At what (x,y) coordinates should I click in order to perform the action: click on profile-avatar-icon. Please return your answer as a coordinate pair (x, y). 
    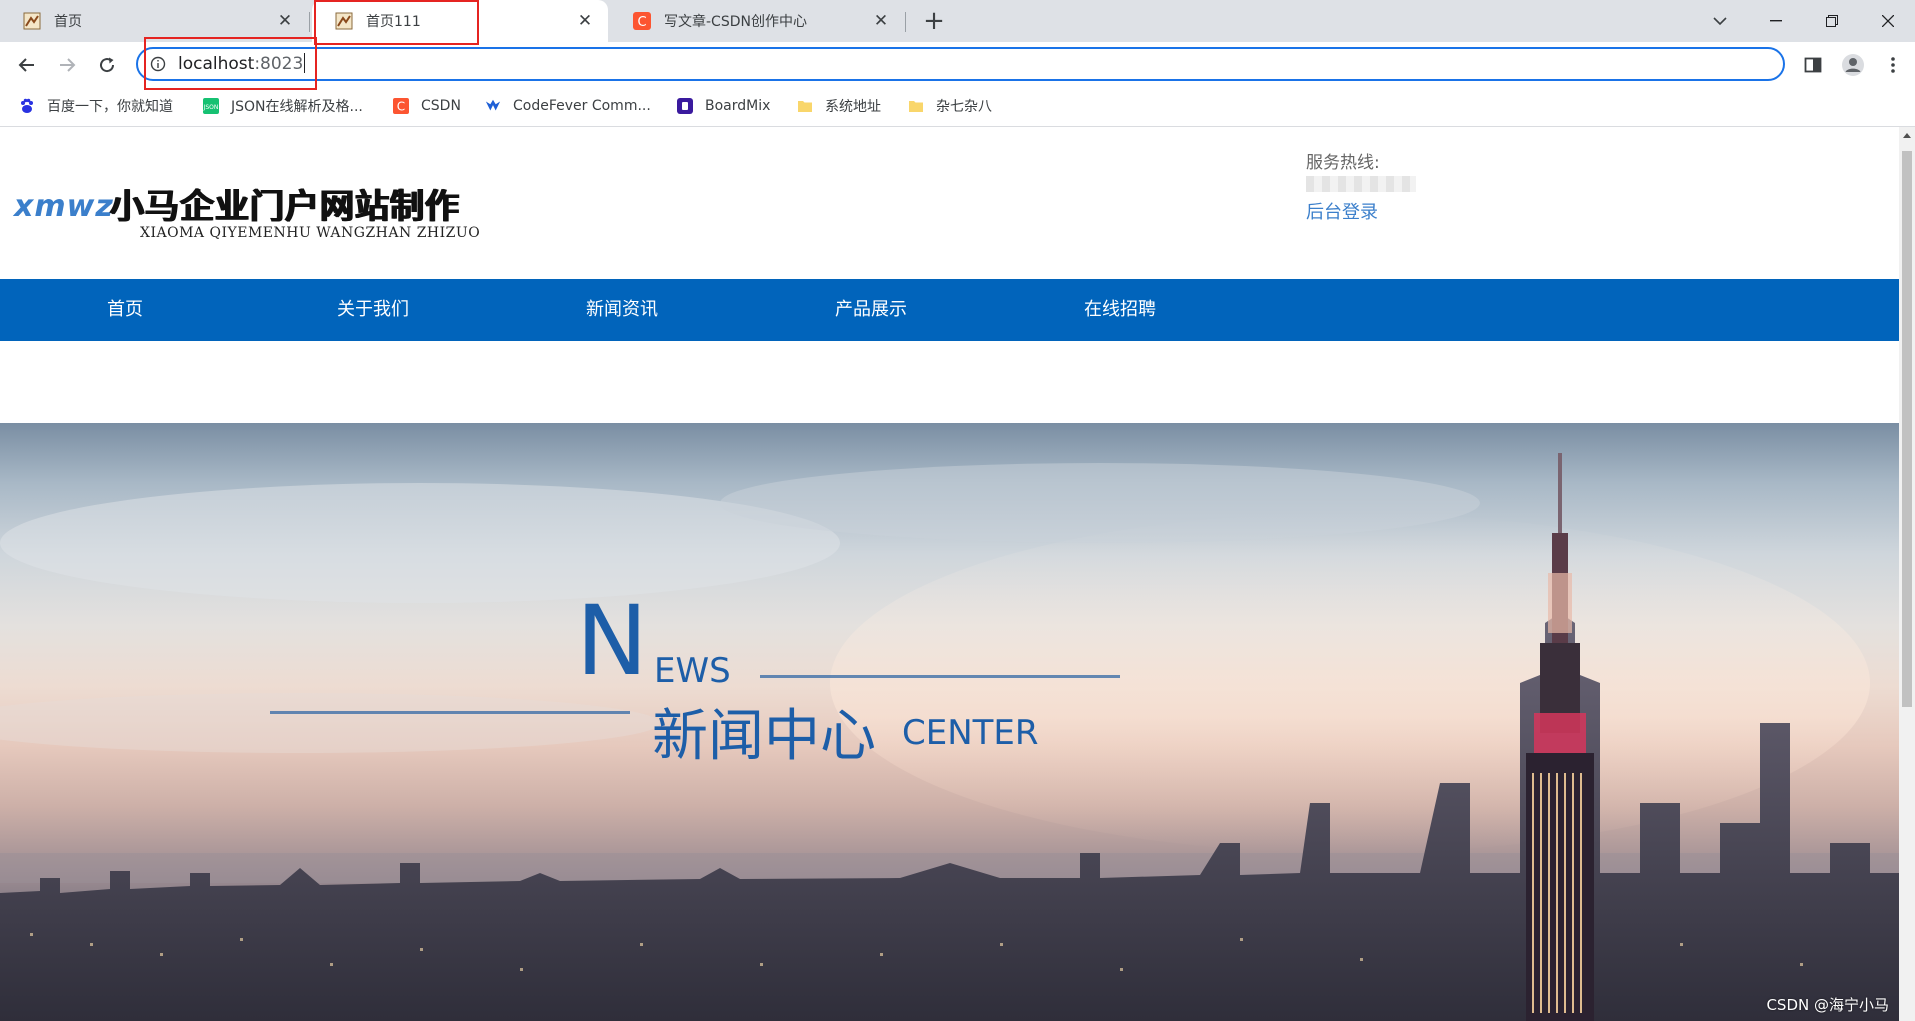
    Looking at the image, I should click on (1853, 65).